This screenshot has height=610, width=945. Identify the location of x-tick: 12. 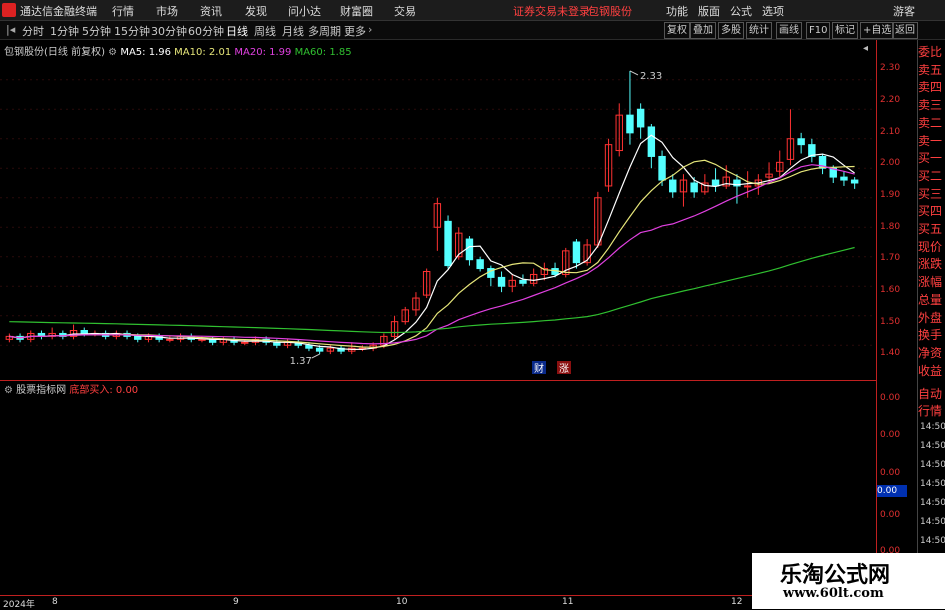
(737, 602).